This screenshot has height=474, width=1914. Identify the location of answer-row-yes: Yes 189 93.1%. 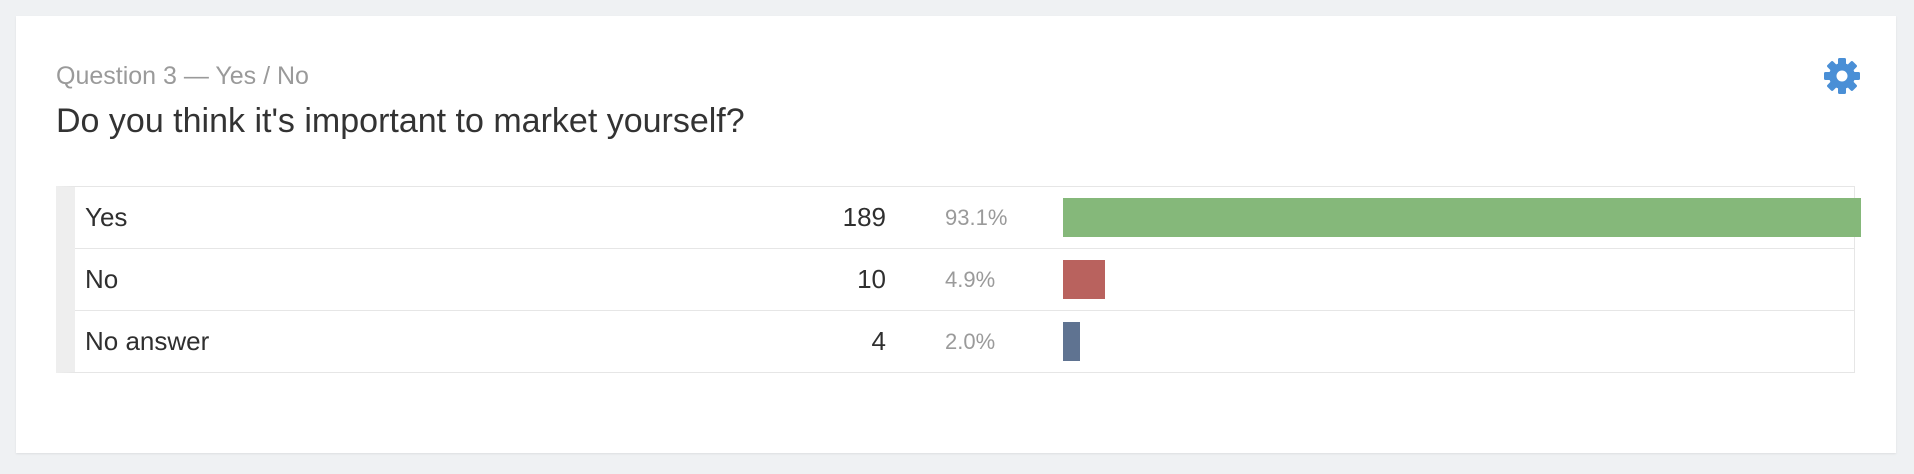
(968, 218).